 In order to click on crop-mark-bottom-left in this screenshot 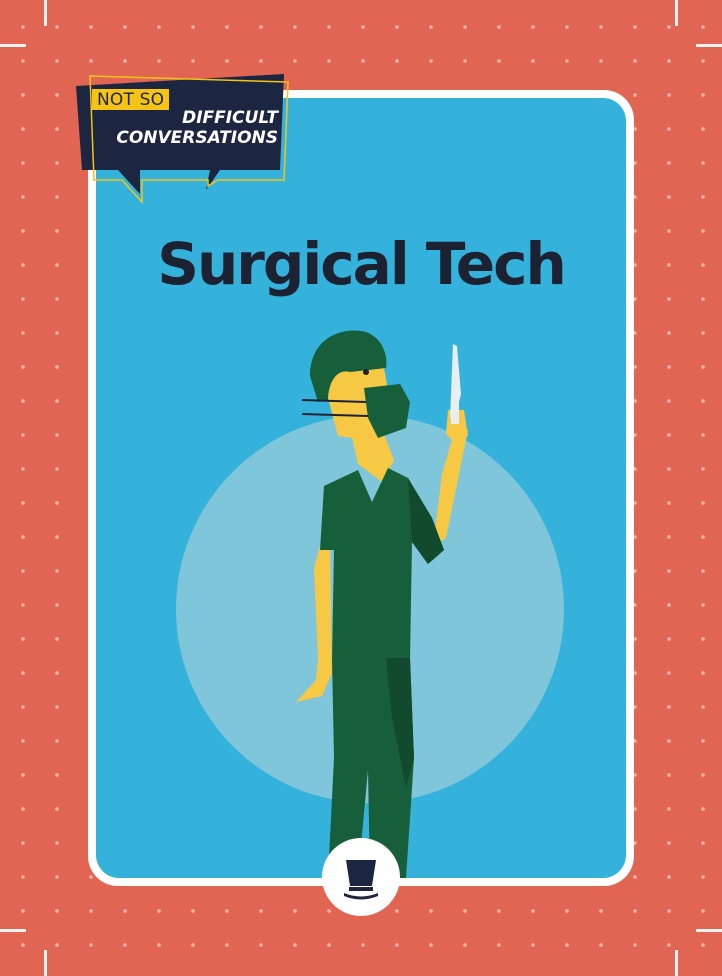, I will do `click(45, 963)`.